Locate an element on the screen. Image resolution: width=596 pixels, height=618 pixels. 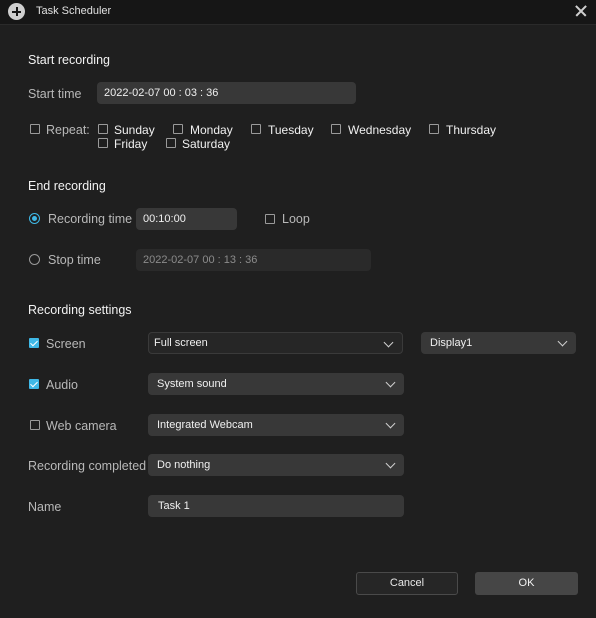
sunday-checkbox is located at coordinates (103, 129).